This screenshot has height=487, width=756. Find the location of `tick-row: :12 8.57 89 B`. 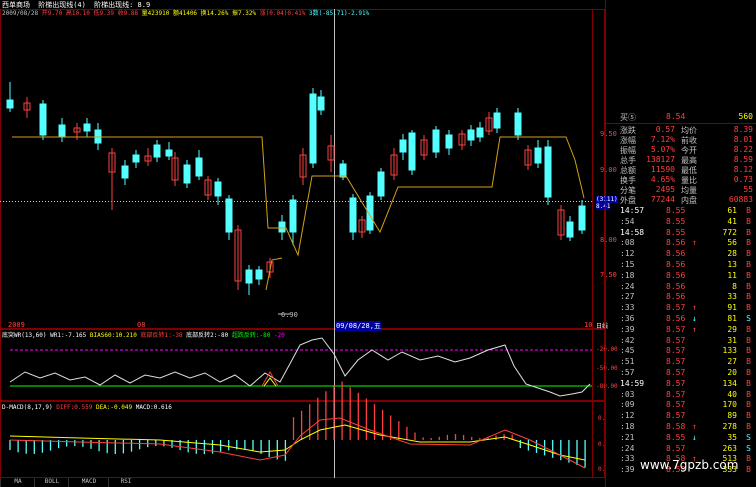

tick-row: :12 8.57 89 B is located at coordinates (681, 416).